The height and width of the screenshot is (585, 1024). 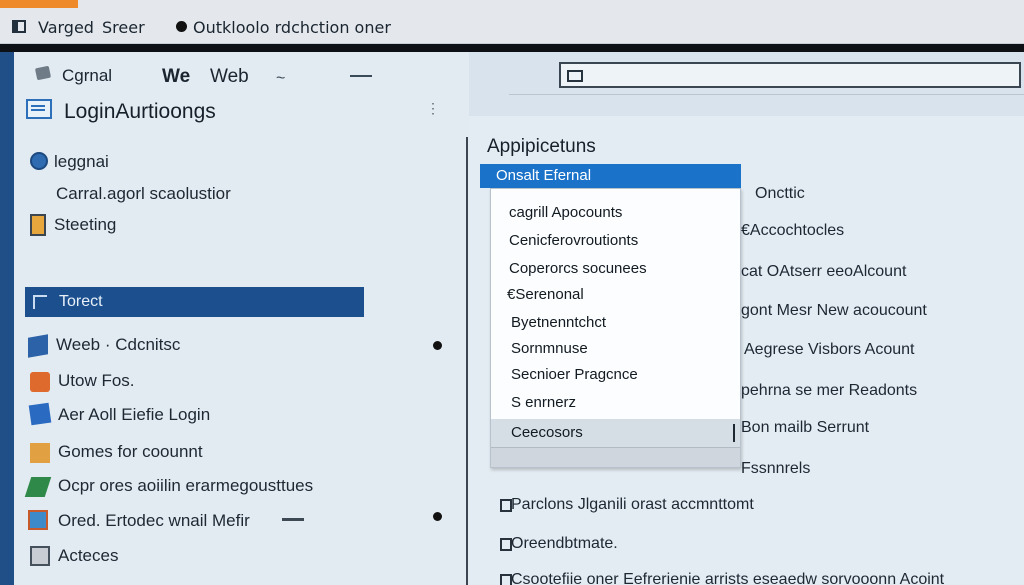 I want to click on minus-icon, so click(x=361, y=76).